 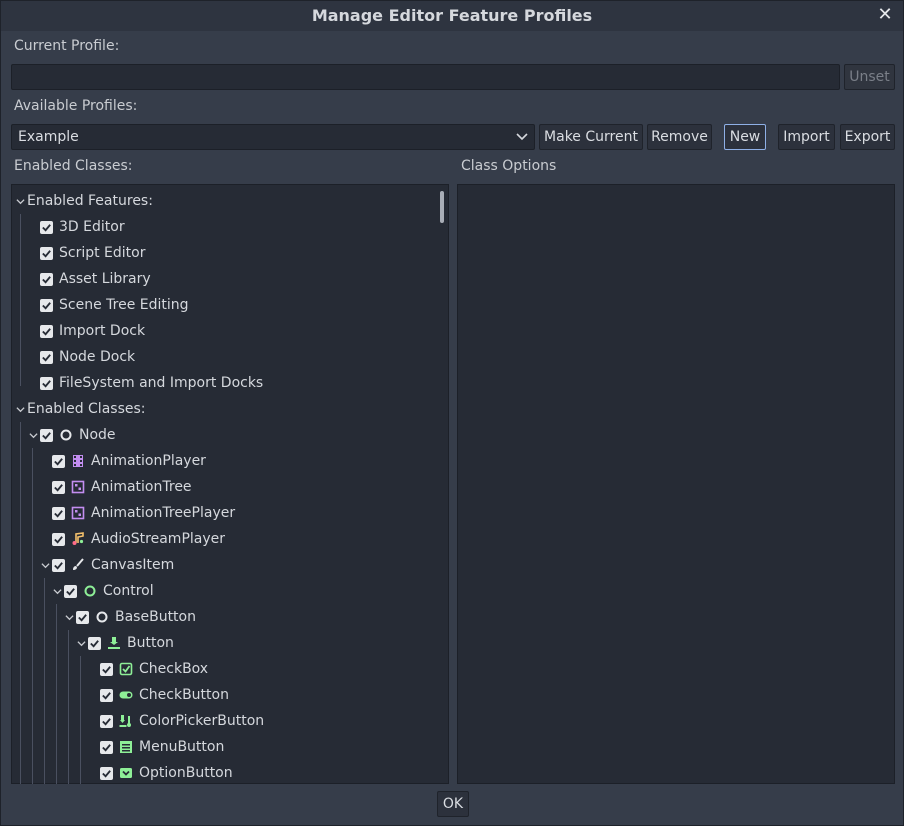 I want to click on checkbox-class-icon, so click(x=126, y=669).